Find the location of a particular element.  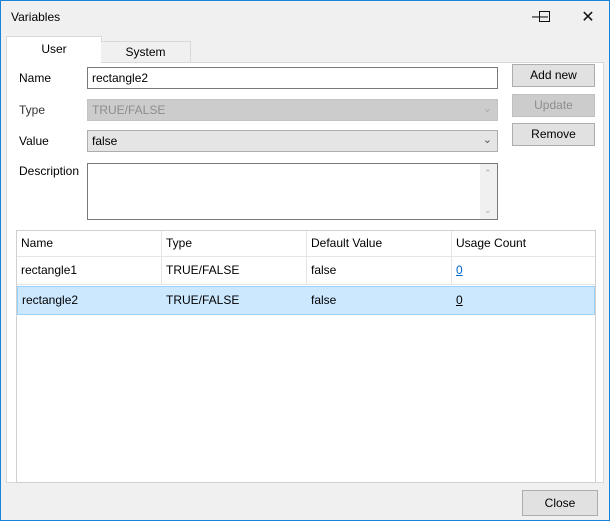

close-button: Close is located at coordinates (560, 503).